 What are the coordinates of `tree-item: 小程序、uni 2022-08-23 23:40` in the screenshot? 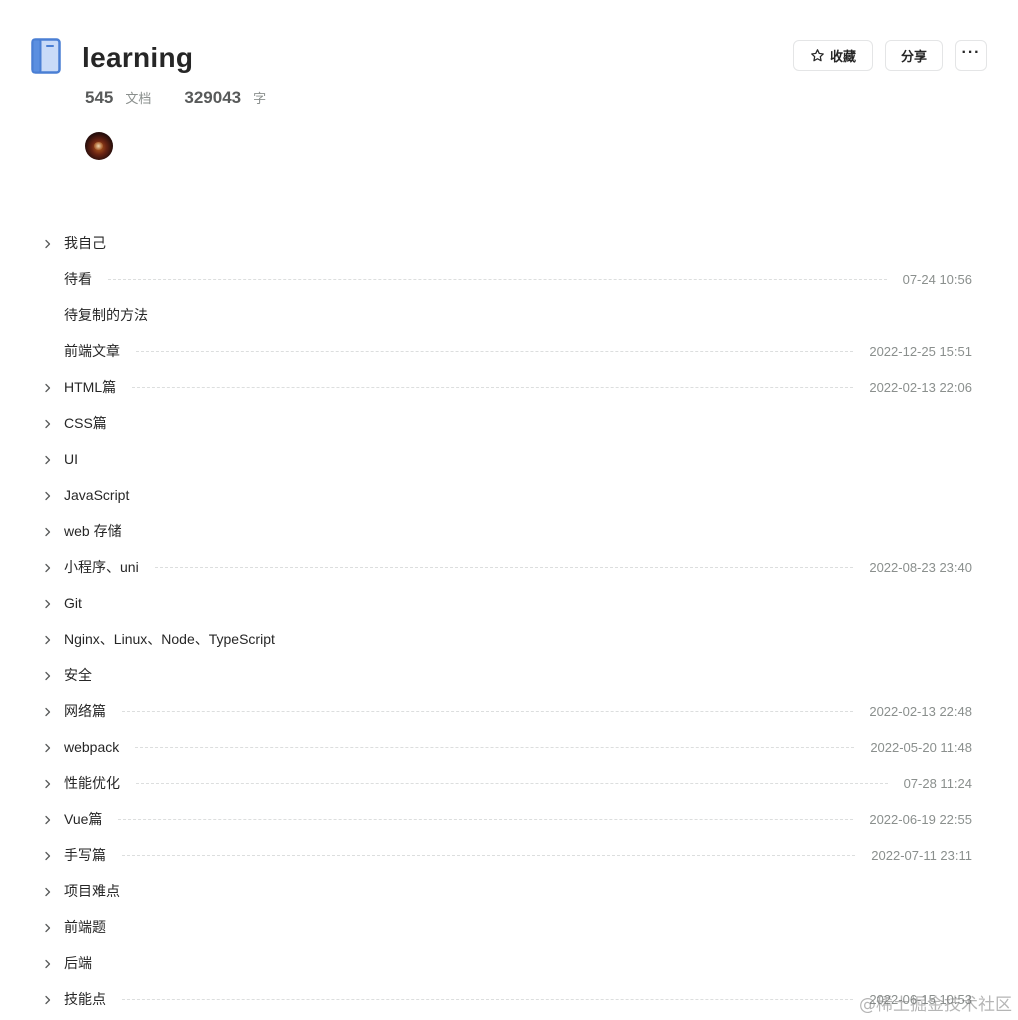 It's located at (509, 567).